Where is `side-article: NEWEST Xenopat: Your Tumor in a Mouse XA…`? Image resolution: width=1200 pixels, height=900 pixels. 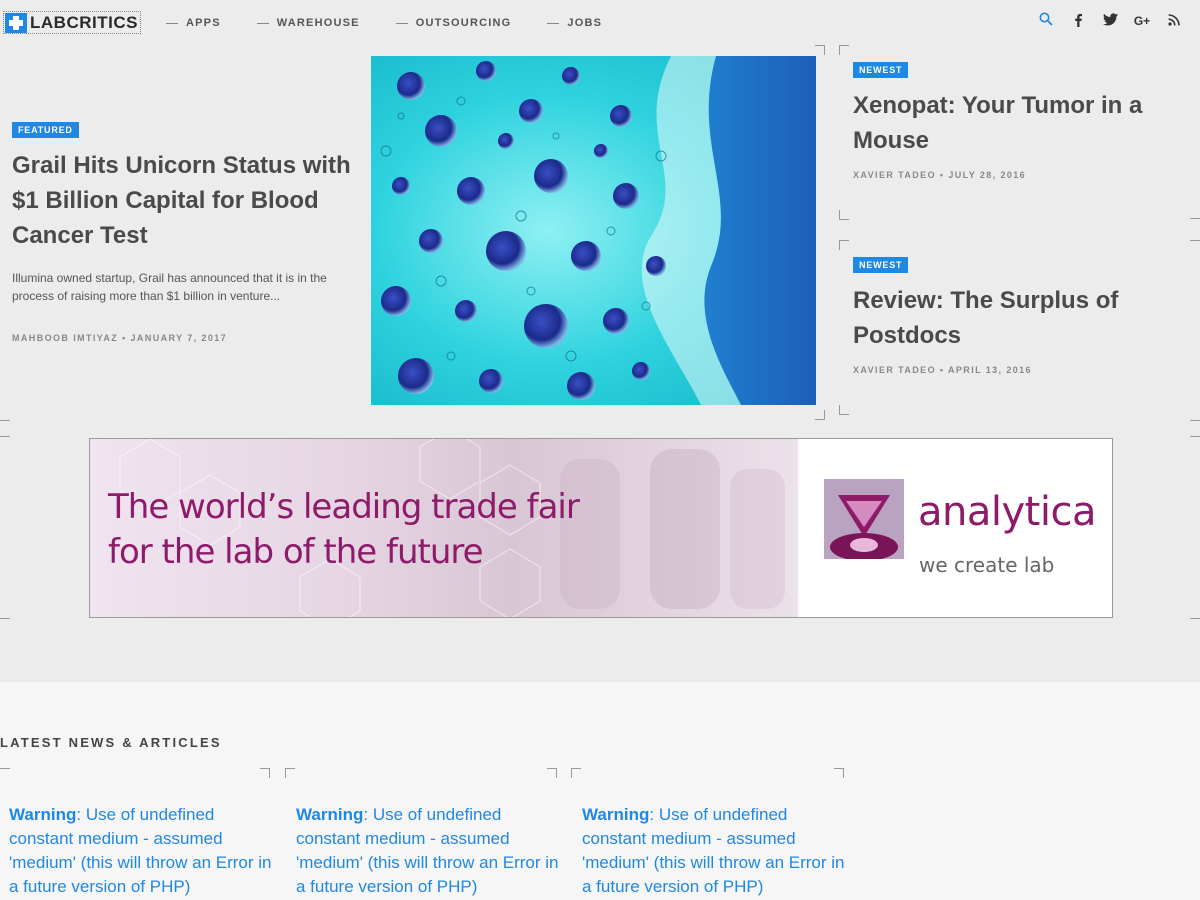 side-article: NEWEST Xenopat: Your Tumor in a Mouse XA… is located at coordinates (1023, 120).